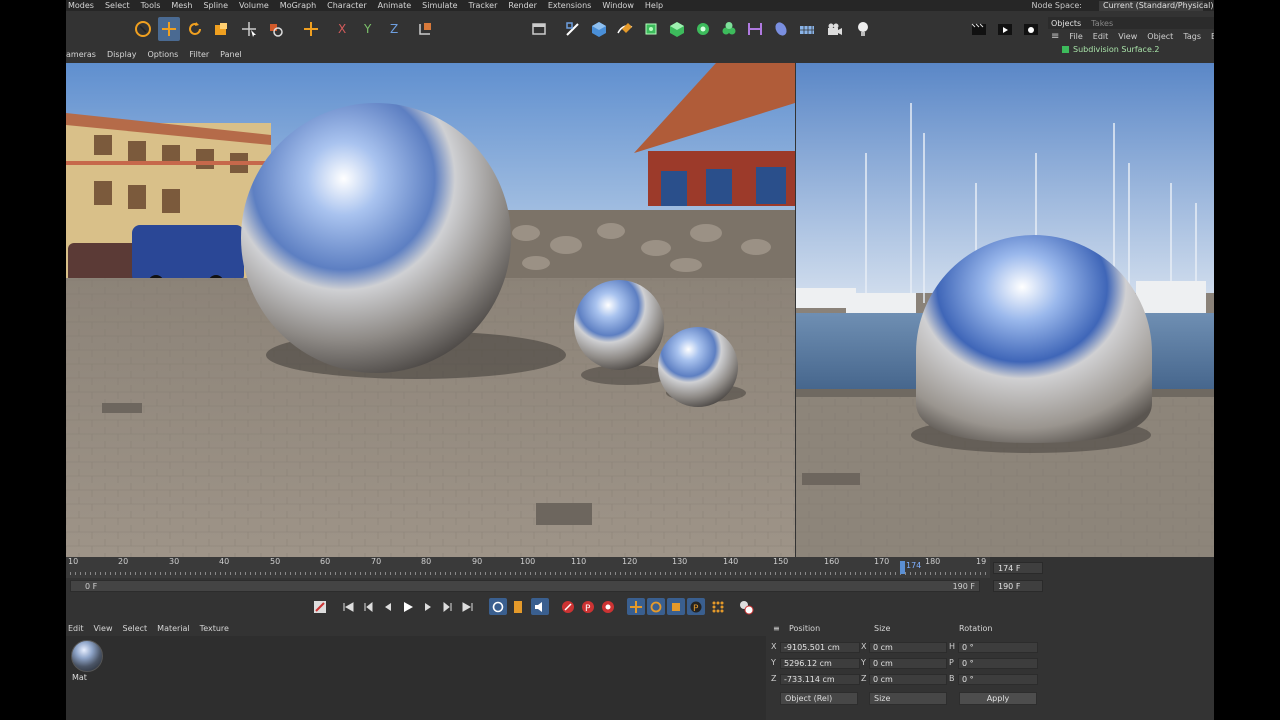  What do you see at coordinates (908, 647) in the screenshot?
I see `size-x-field: 0 cm` at bounding box center [908, 647].